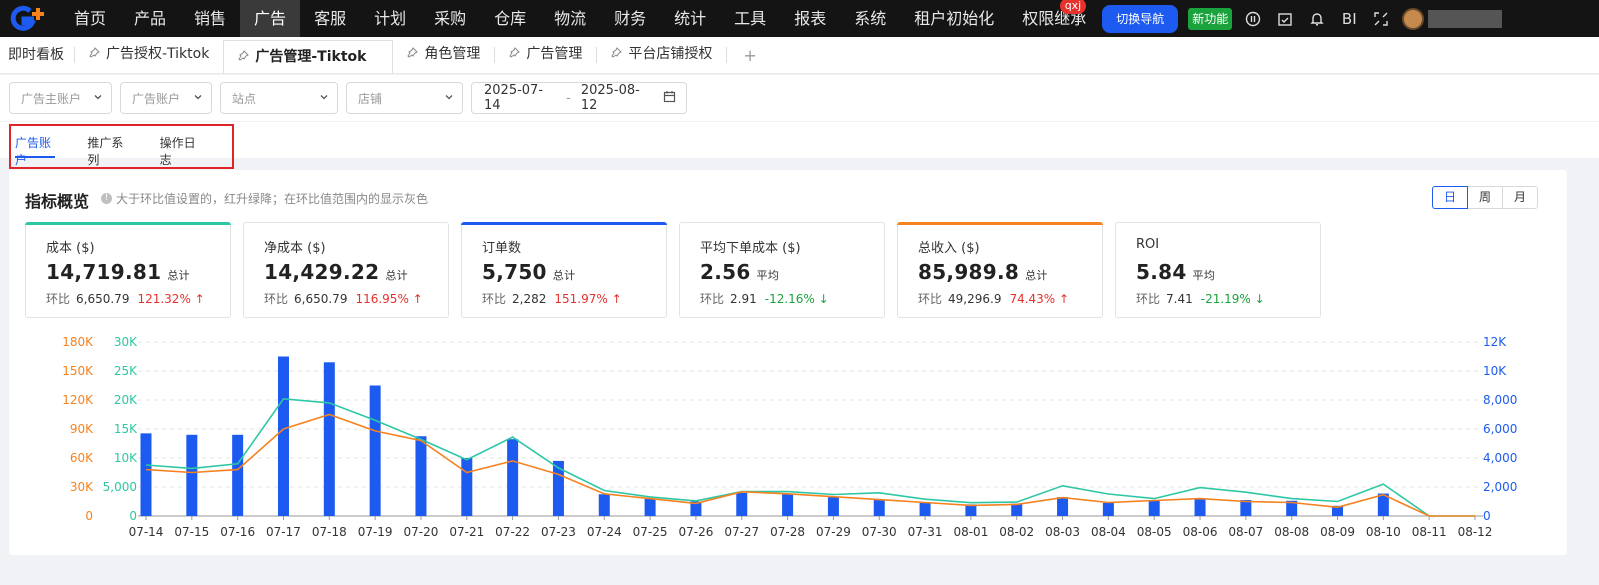 This screenshot has width=1599, height=585. I want to click on y-tick-label: 150K, so click(78, 371).